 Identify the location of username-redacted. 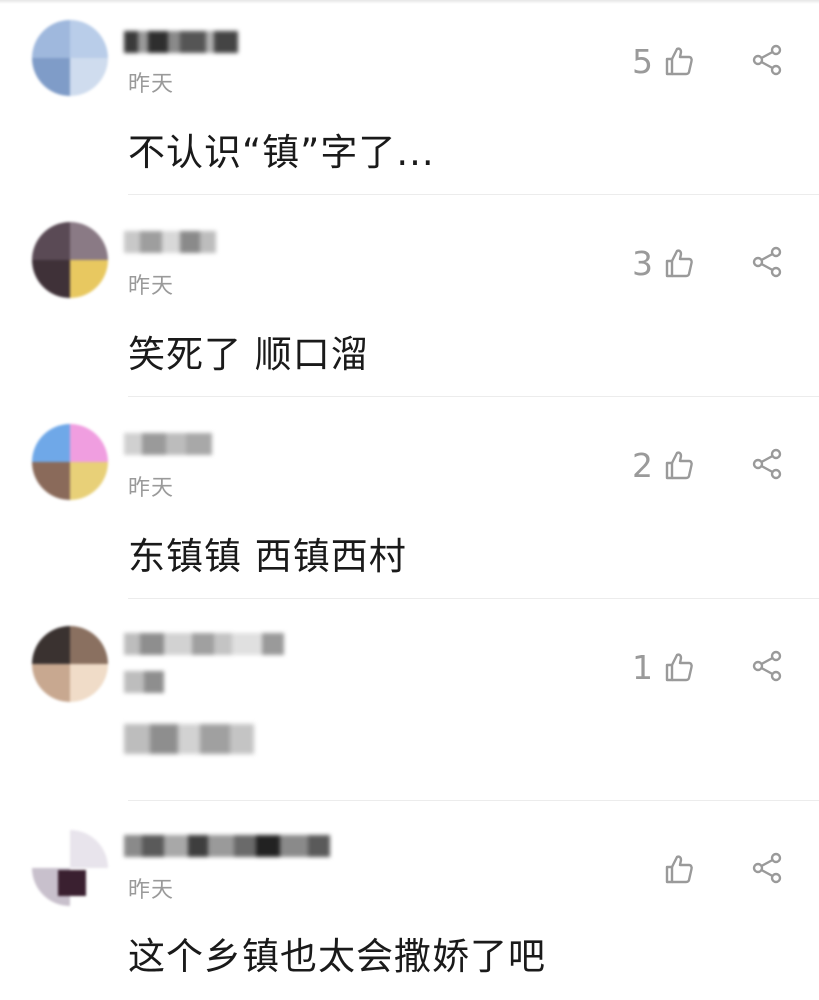
(227, 846).